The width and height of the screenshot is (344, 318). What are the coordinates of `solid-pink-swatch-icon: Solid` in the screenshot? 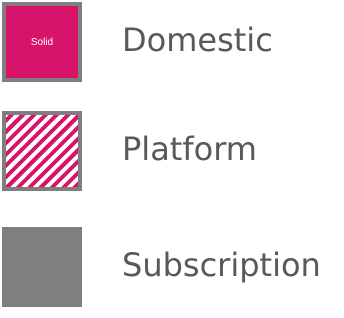 It's located at (42, 42).